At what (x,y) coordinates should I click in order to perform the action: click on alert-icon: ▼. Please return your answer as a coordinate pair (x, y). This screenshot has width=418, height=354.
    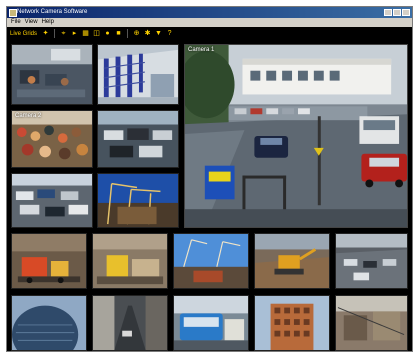
    Looking at the image, I should click on (158, 33).